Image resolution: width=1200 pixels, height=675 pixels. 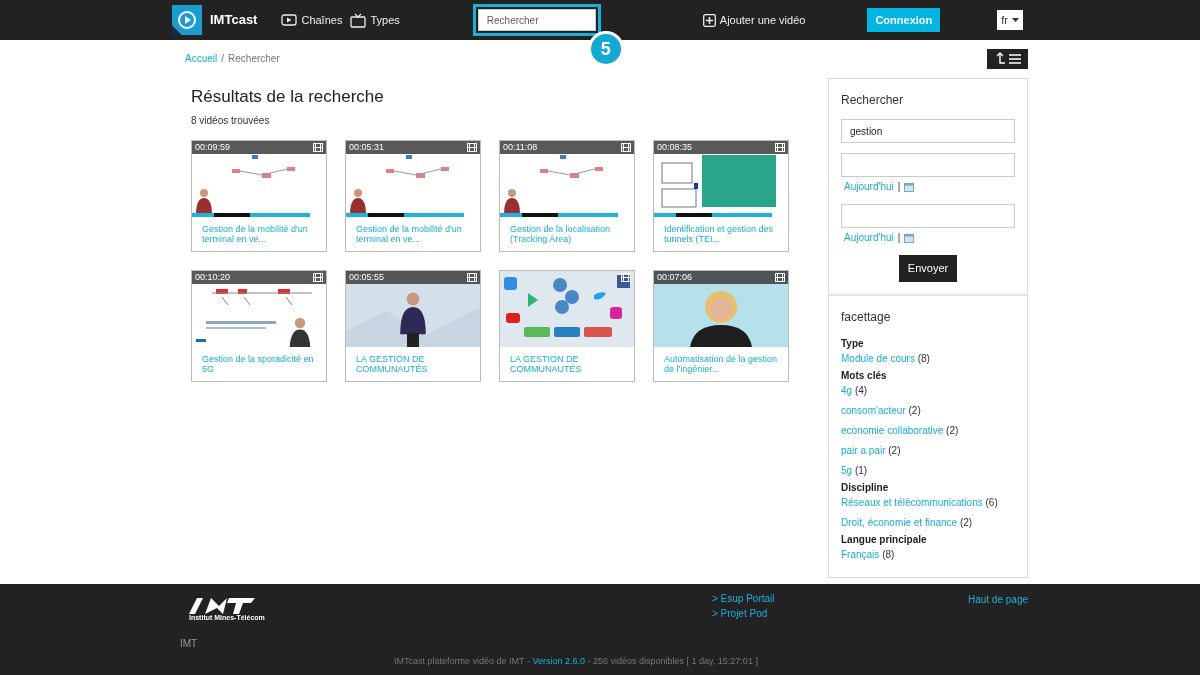 What do you see at coordinates (367, 278) in the screenshot?
I see `duration-label: 00:05:55` at bounding box center [367, 278].